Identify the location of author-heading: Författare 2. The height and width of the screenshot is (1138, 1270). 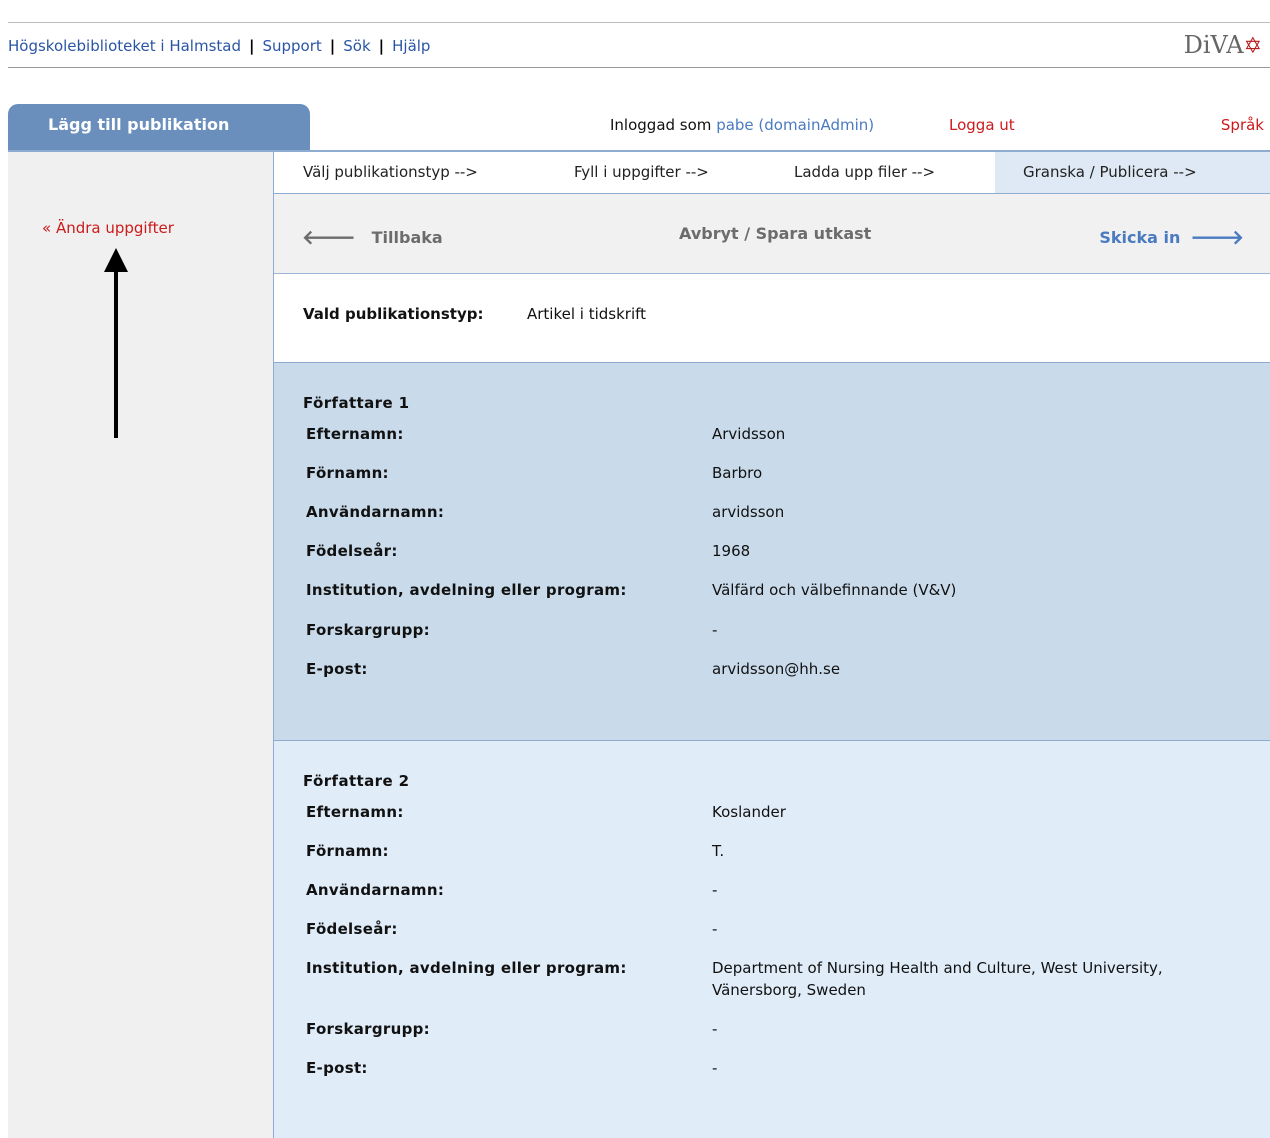
(356, 781).